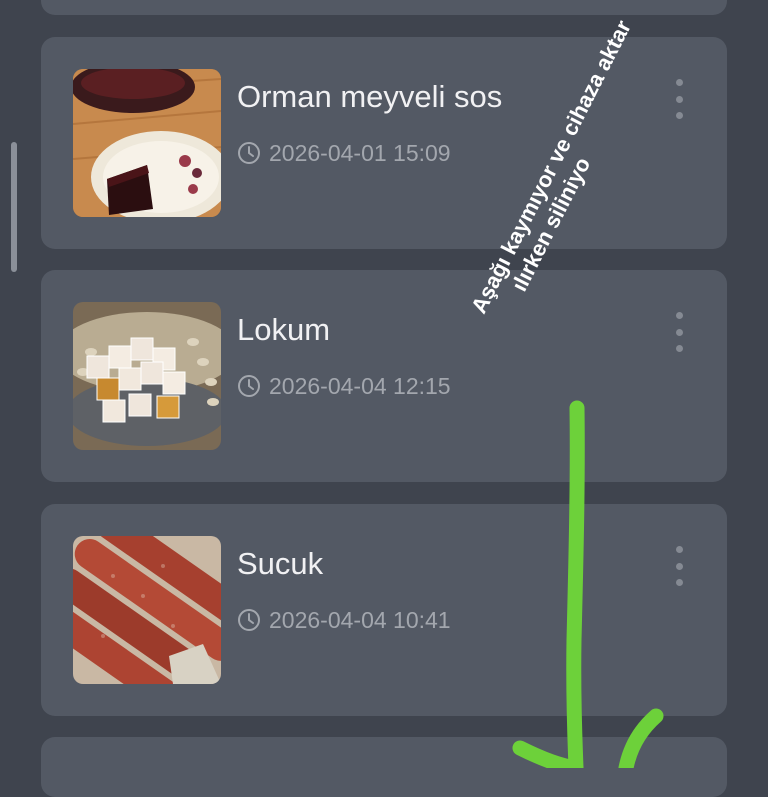 This screenshot has height=797, width=768. What do you see at coordinates (360, 619) in the screenshot?
I see `recipe-timestamp-text: 2026-04-04 10:41` at bounding box center [360, 619].